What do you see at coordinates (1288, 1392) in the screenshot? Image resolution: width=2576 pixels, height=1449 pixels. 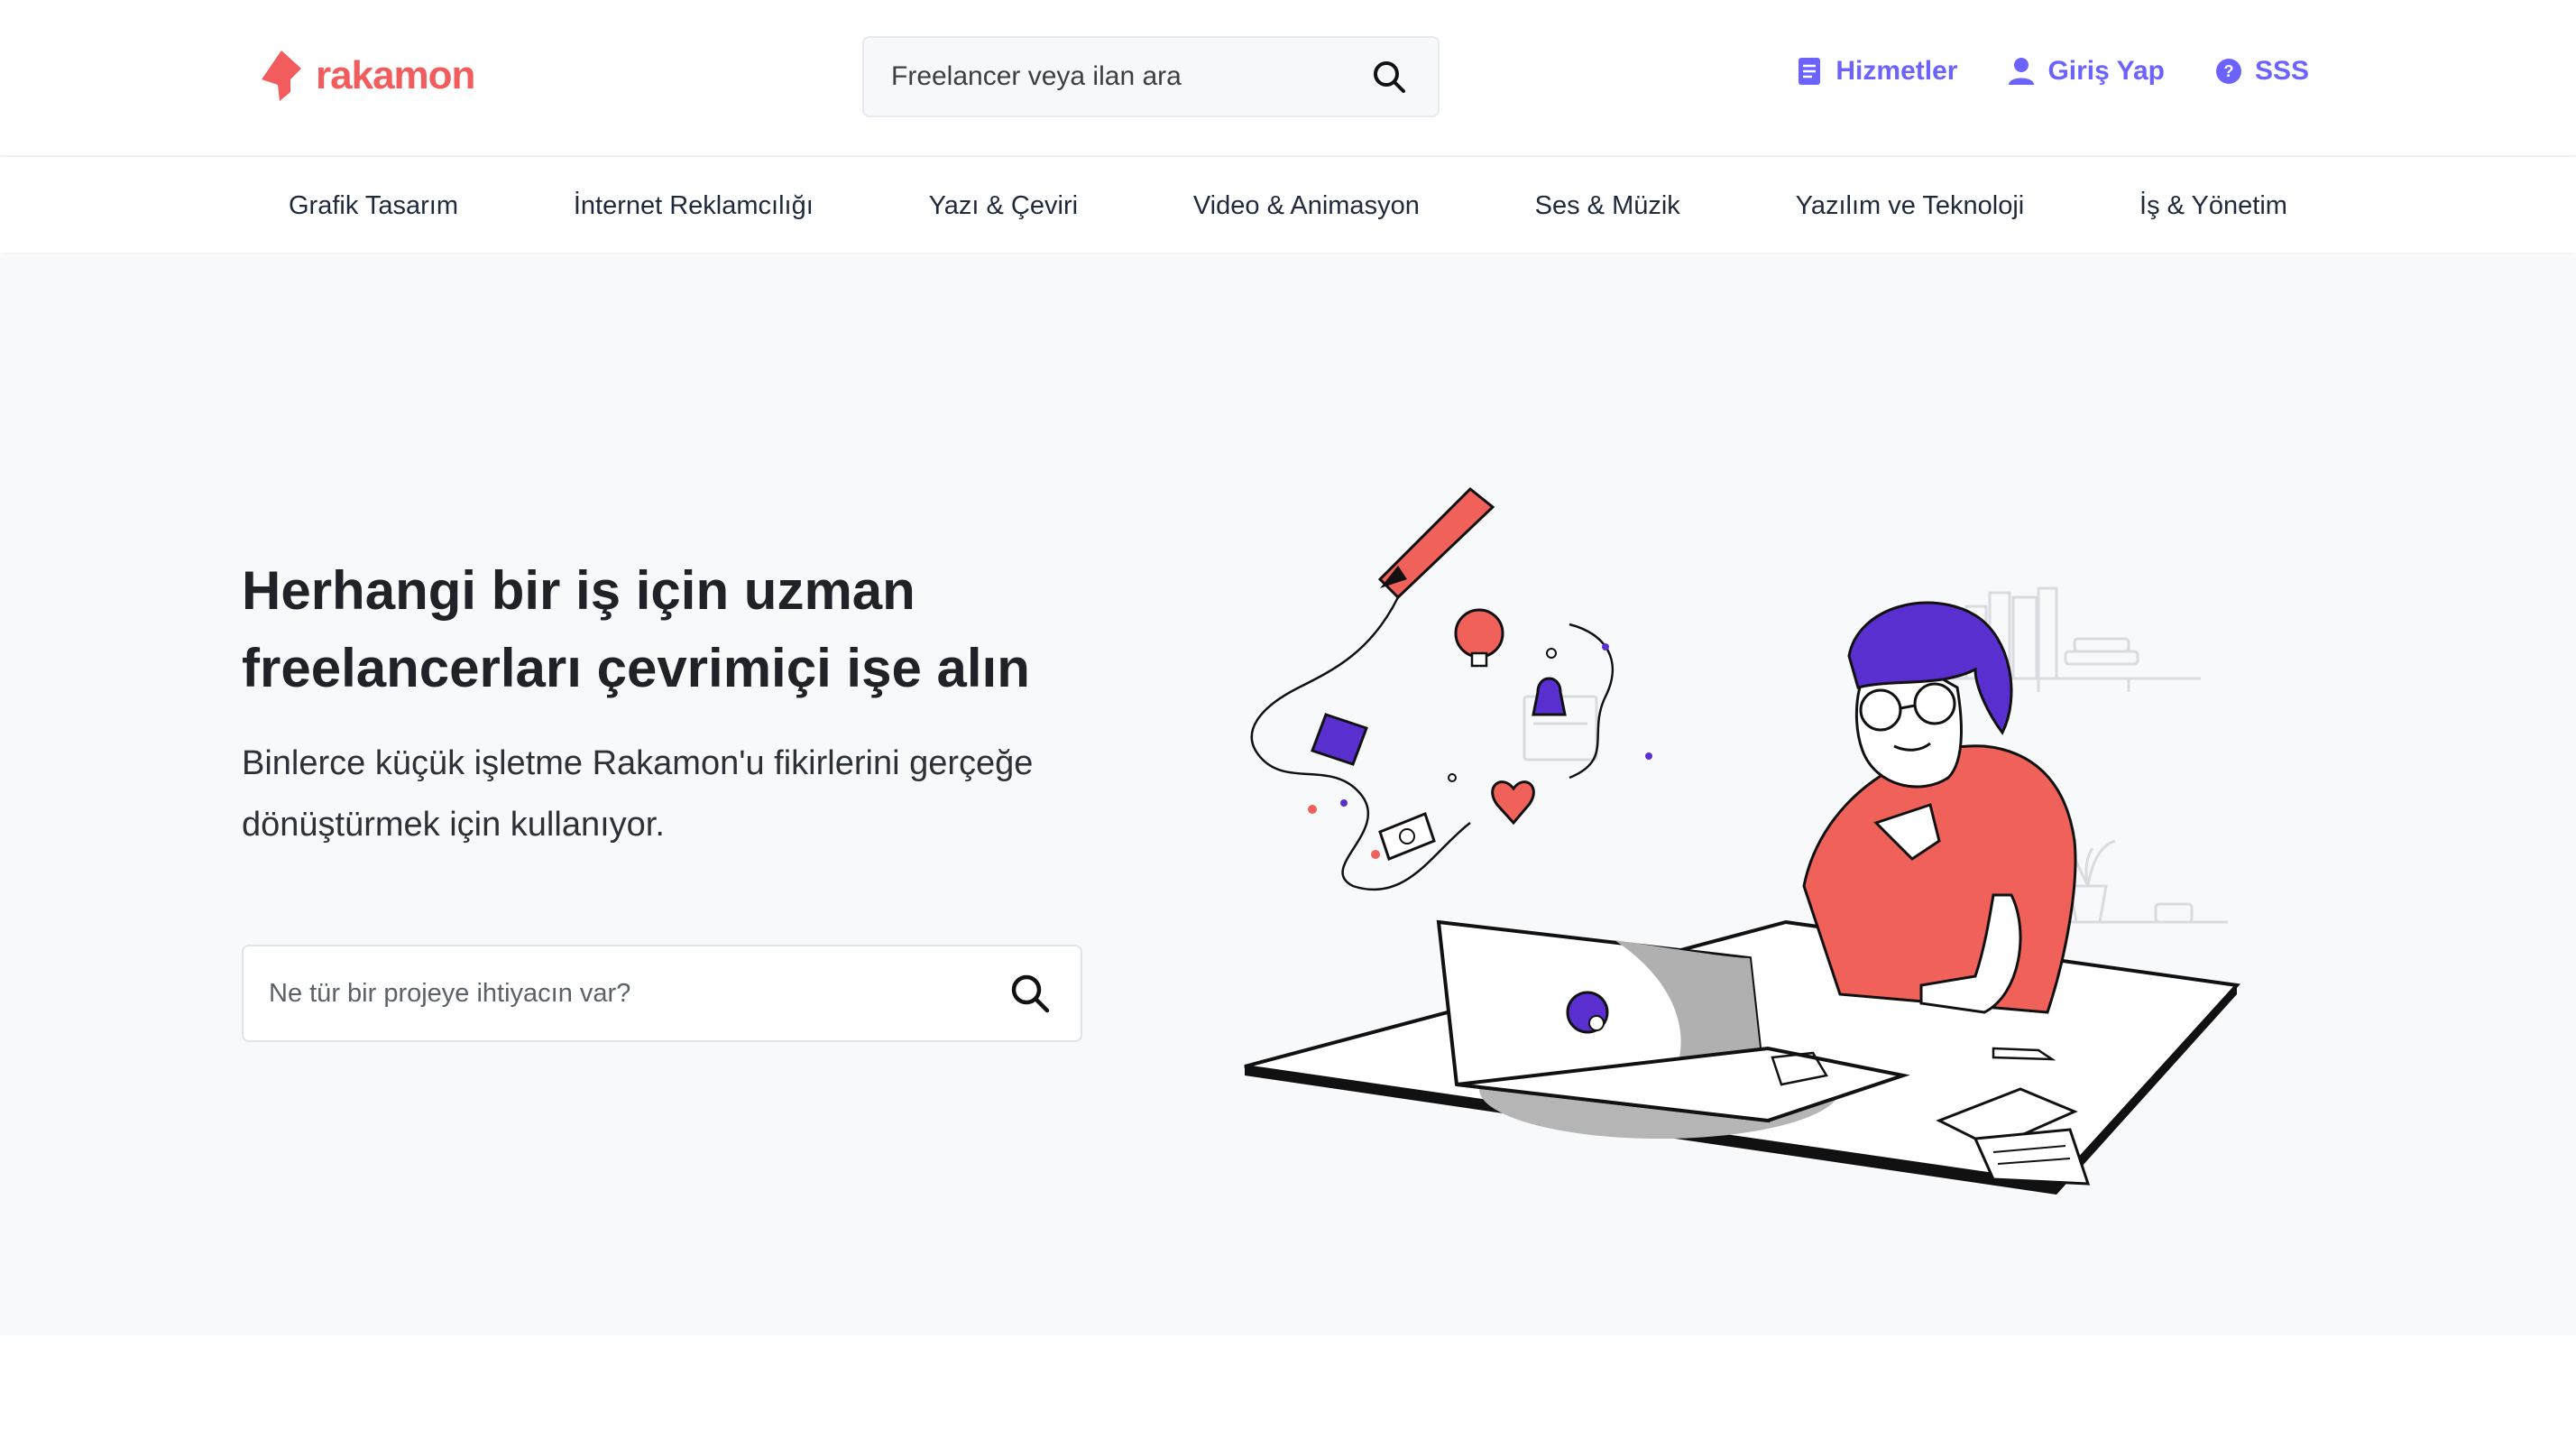 I see `page-bottom` at bounding box center [1288, 1392].